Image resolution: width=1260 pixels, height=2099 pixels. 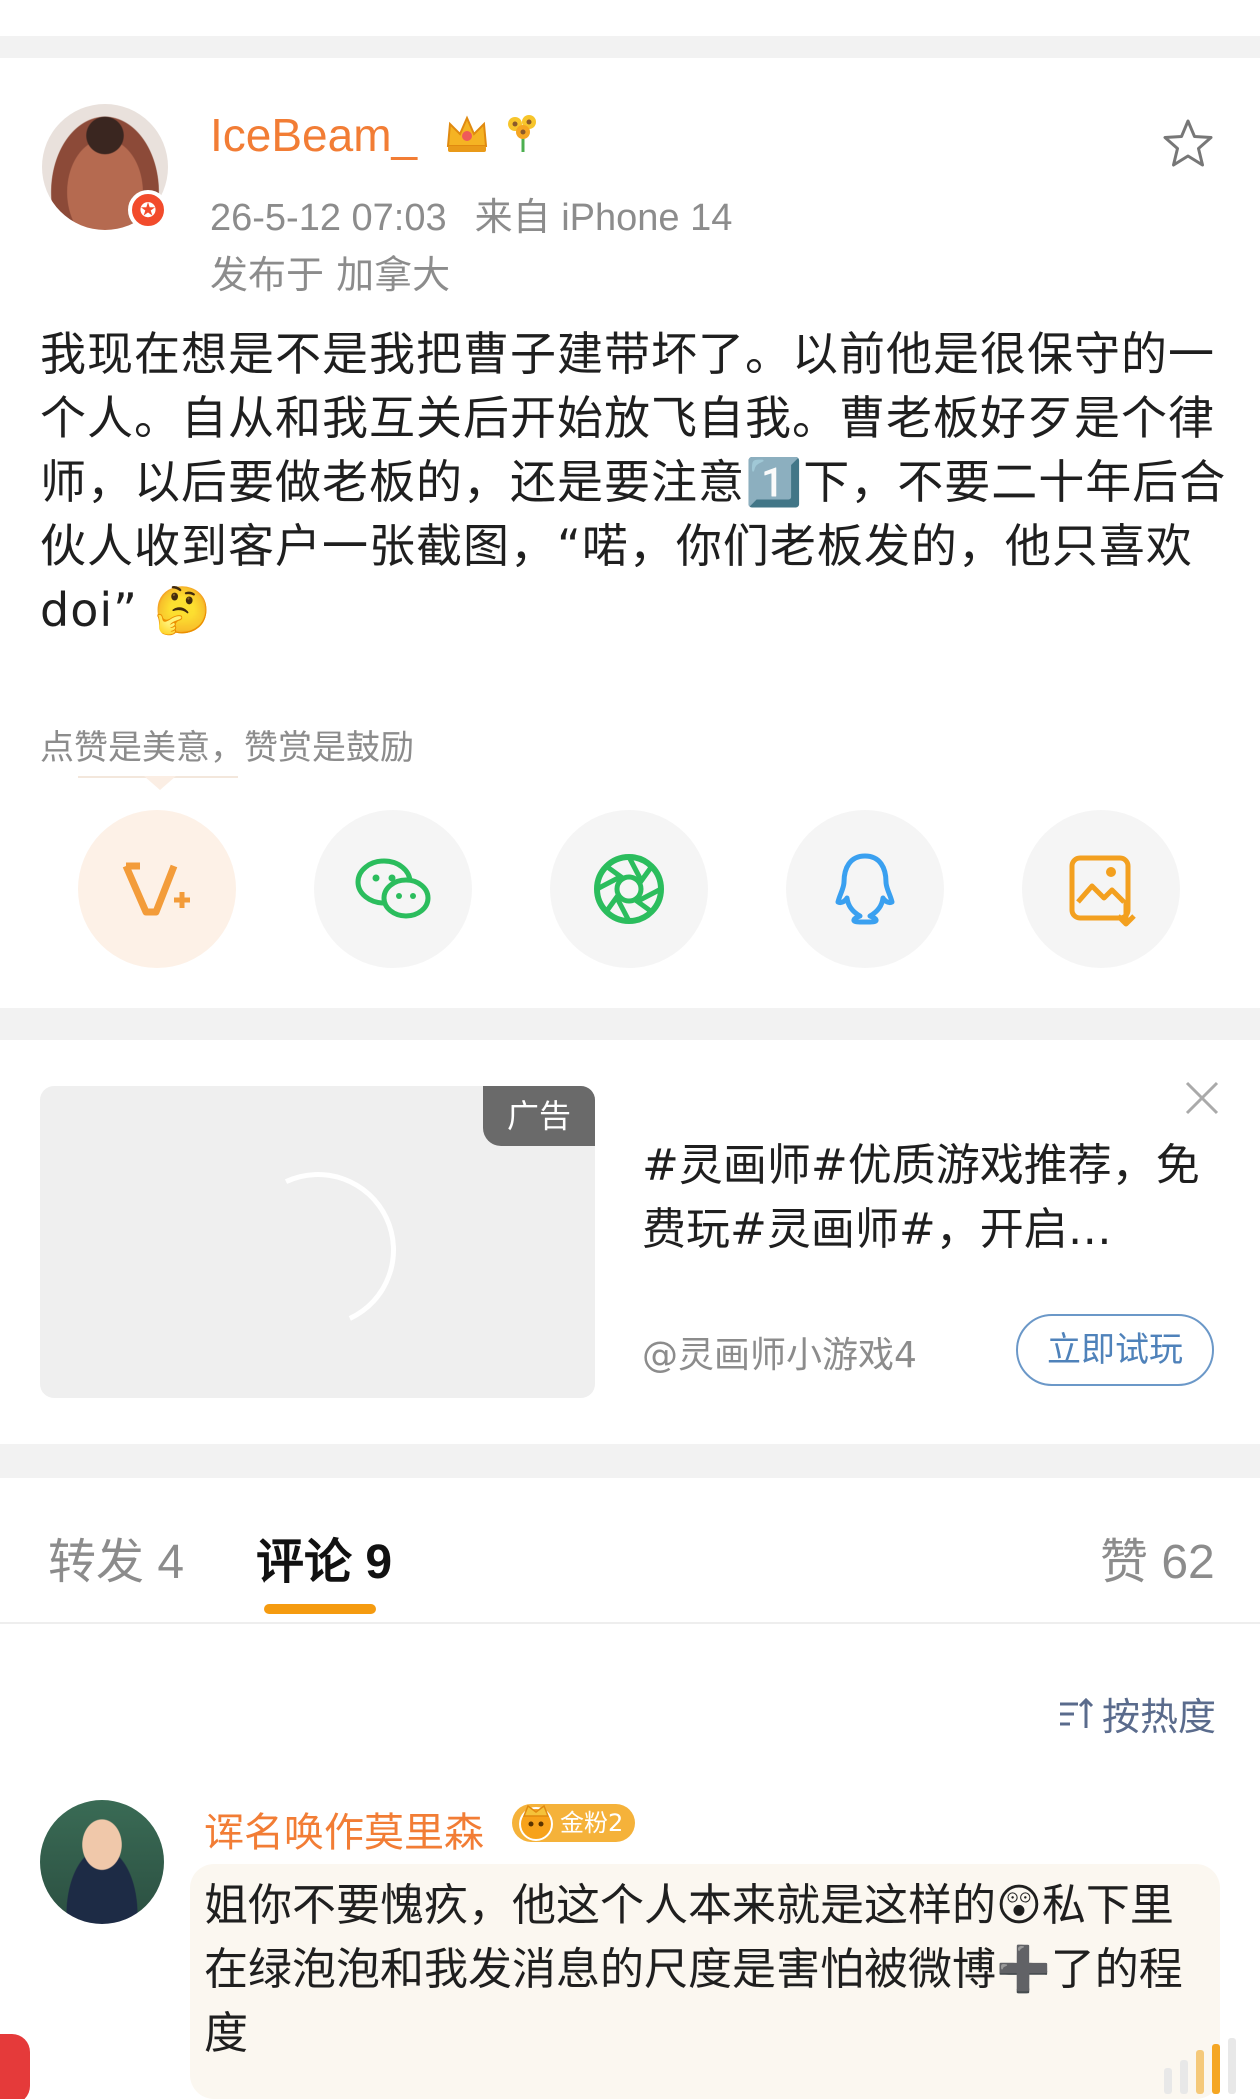 What do you see at coordinates (227, 748) in the screenshot?
I see `reward-hint: 点赞是美意，赞赏是鼓励` at bounding box center [227, 748].